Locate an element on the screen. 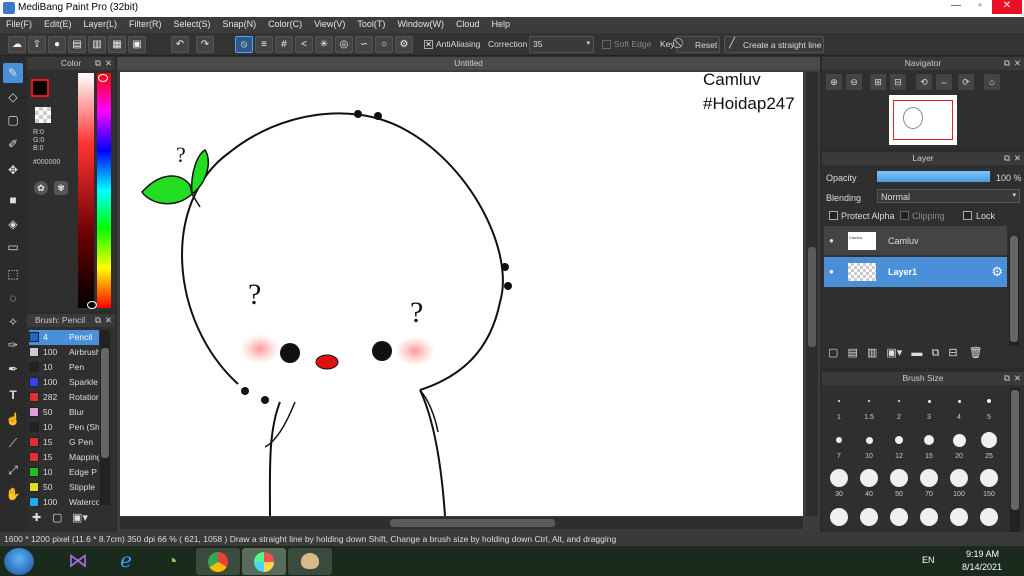  brush-menu-icon: ▣▾ is located at coordinates (82, 518).